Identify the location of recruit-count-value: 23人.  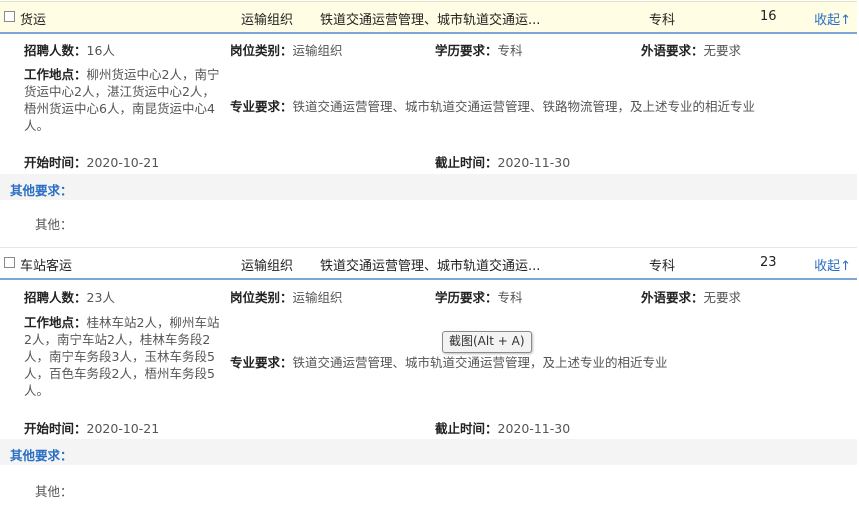
(100, 297).